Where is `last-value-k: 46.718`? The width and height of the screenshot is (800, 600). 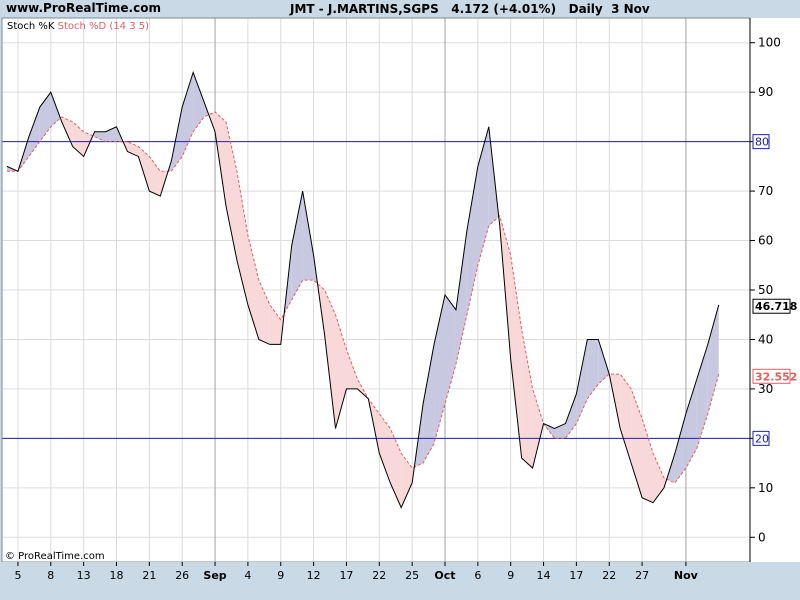 last-value-k: 46.718 is located at coordinates (776, 306).